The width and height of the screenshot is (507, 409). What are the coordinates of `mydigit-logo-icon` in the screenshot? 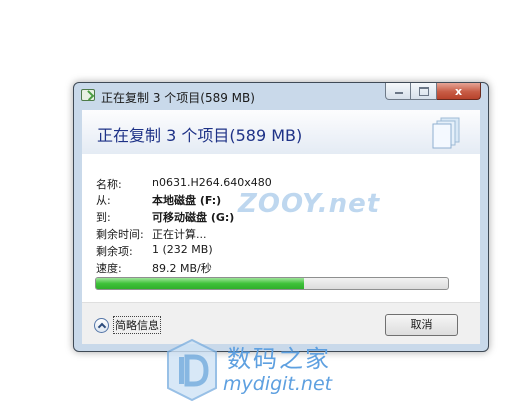 It's located at (192, 370).